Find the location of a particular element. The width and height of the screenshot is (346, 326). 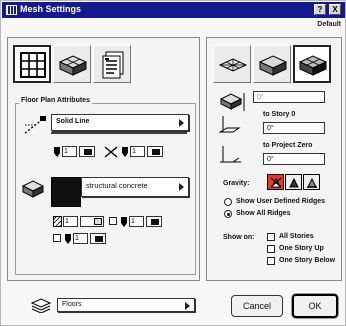

material-value: structural concrete is located at coordinates (117, 185).